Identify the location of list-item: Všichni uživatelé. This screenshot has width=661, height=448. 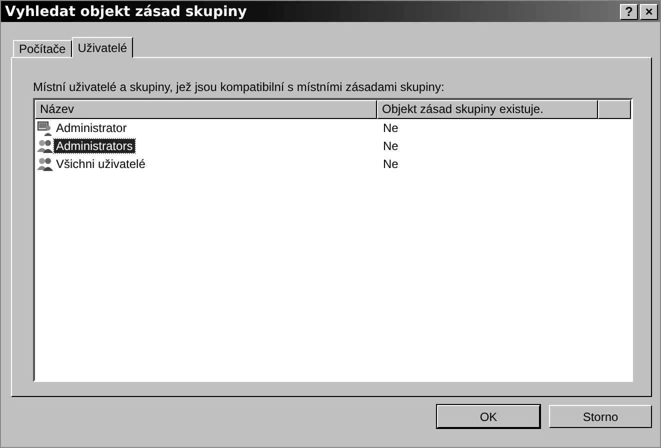
(101, 164).